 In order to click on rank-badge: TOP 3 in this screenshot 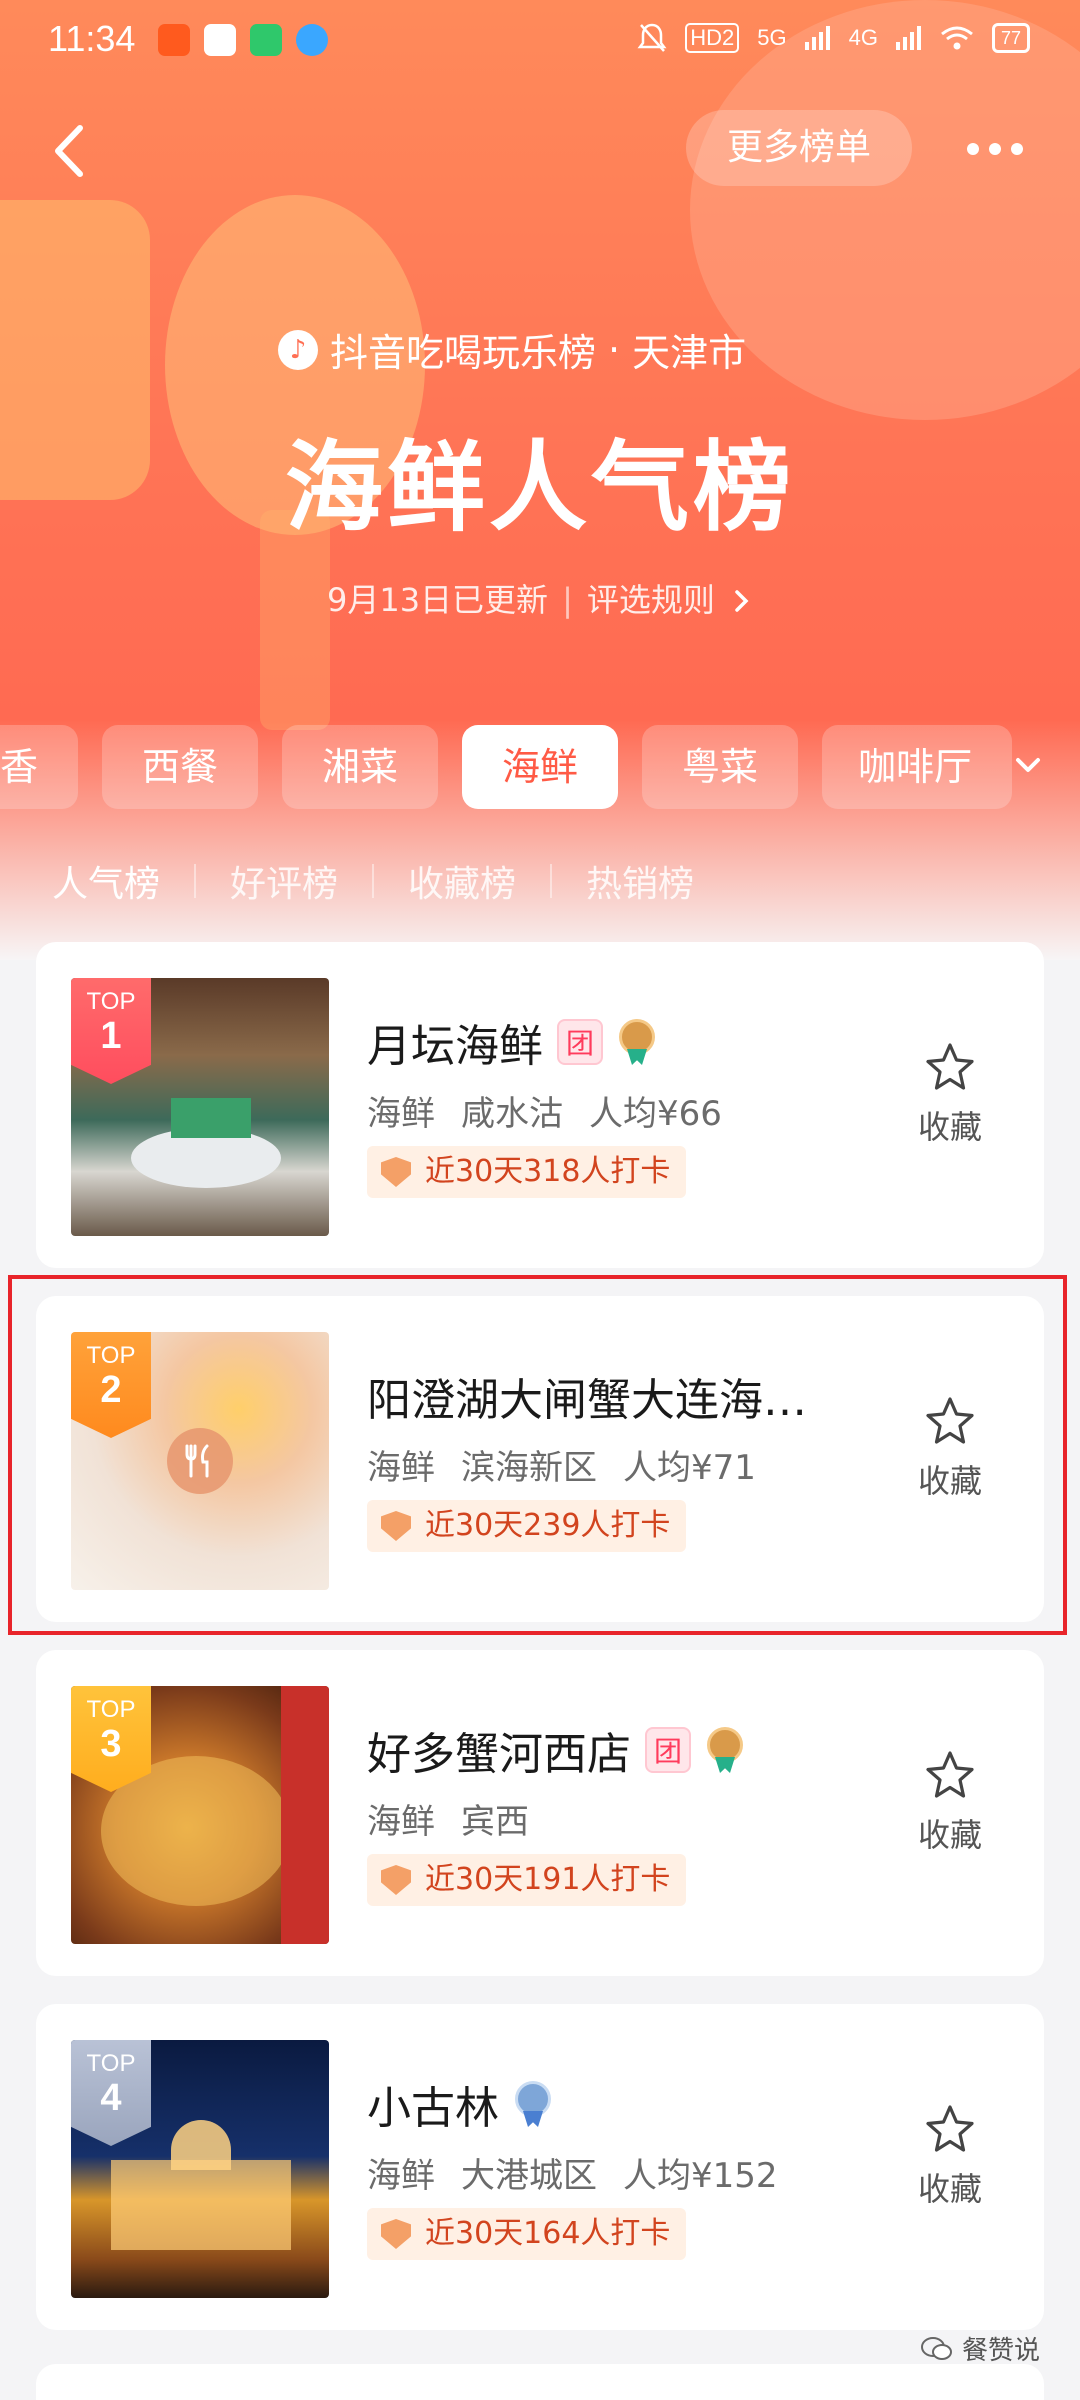, I will do `click(111, 1739)`.